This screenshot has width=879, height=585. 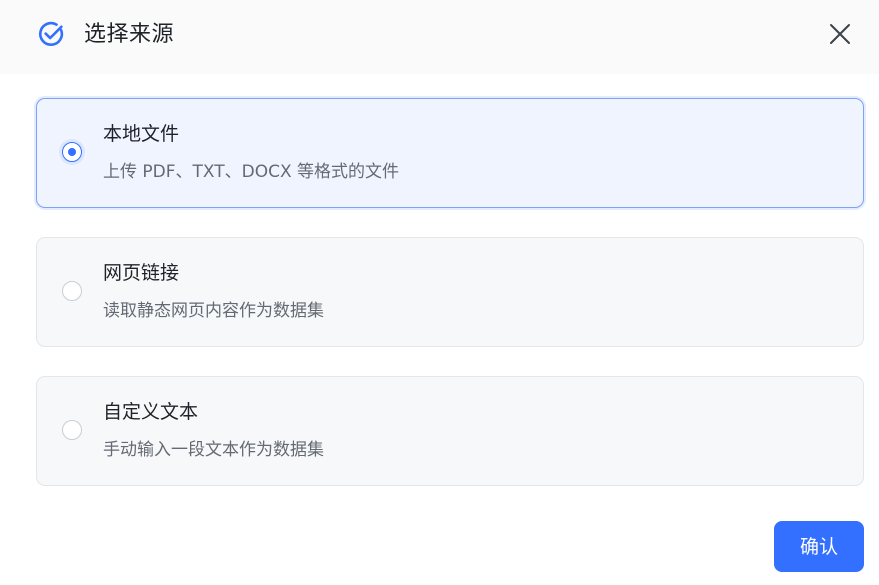 I want to click on option-description: 手动输入一段文本作为数据集, so click(x=213, y=450).